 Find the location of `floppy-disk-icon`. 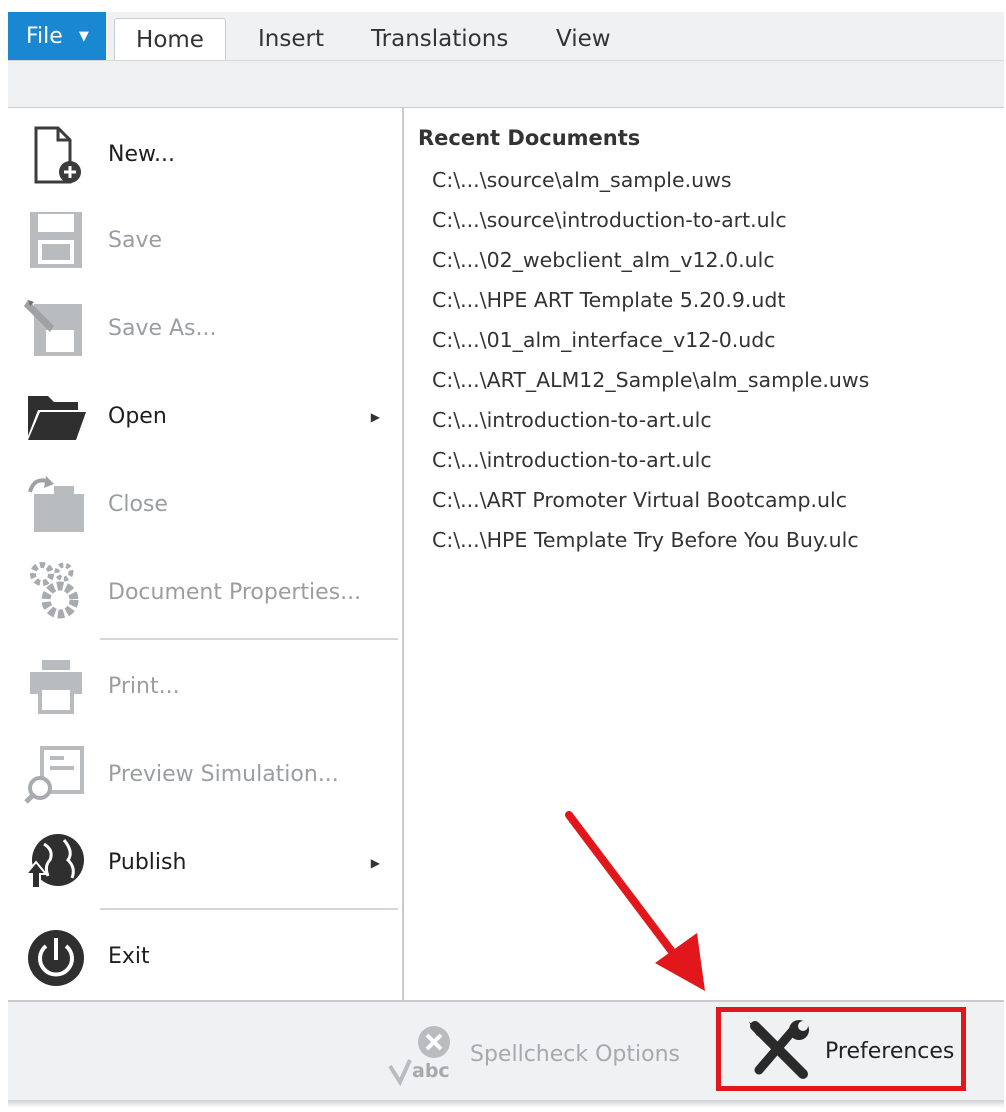

floppy-disk-icon is located at coordinates (56, 240).